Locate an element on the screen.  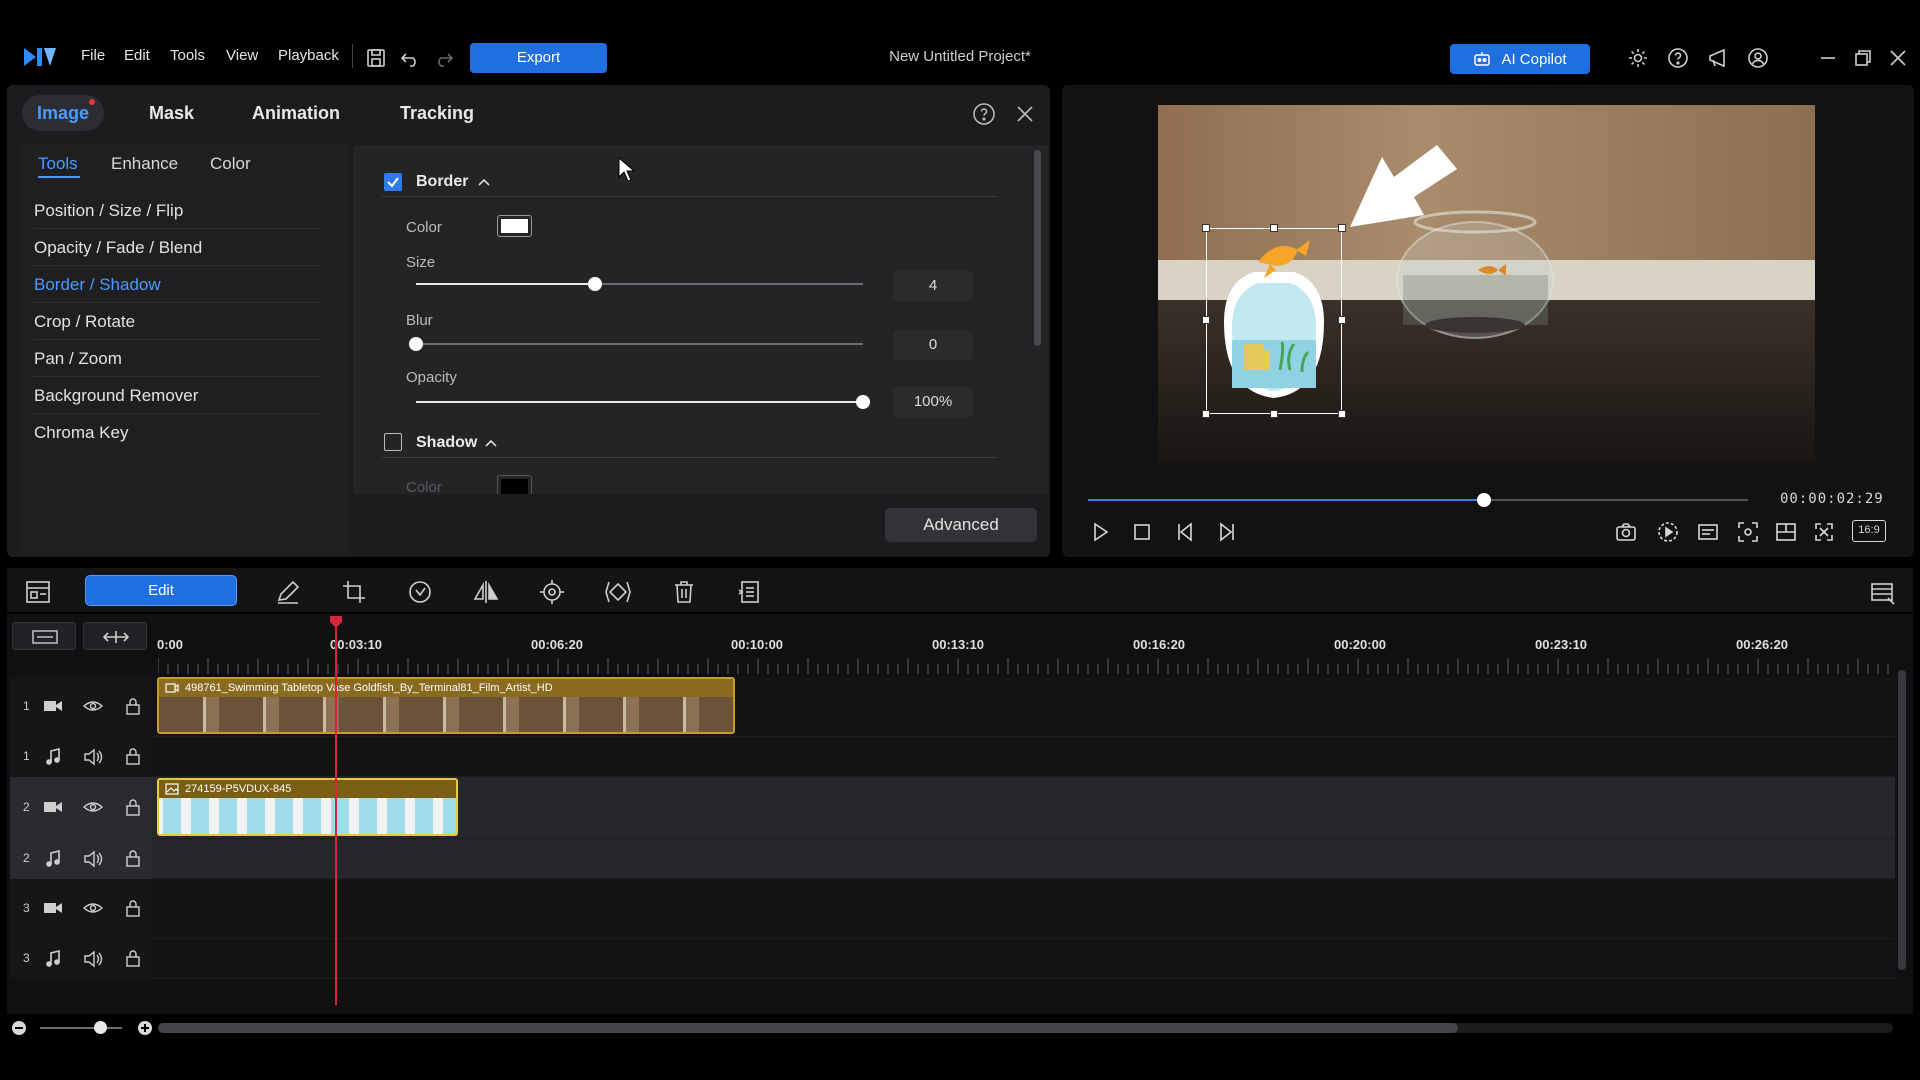
add-track-button is located at coordinates (44, 636).